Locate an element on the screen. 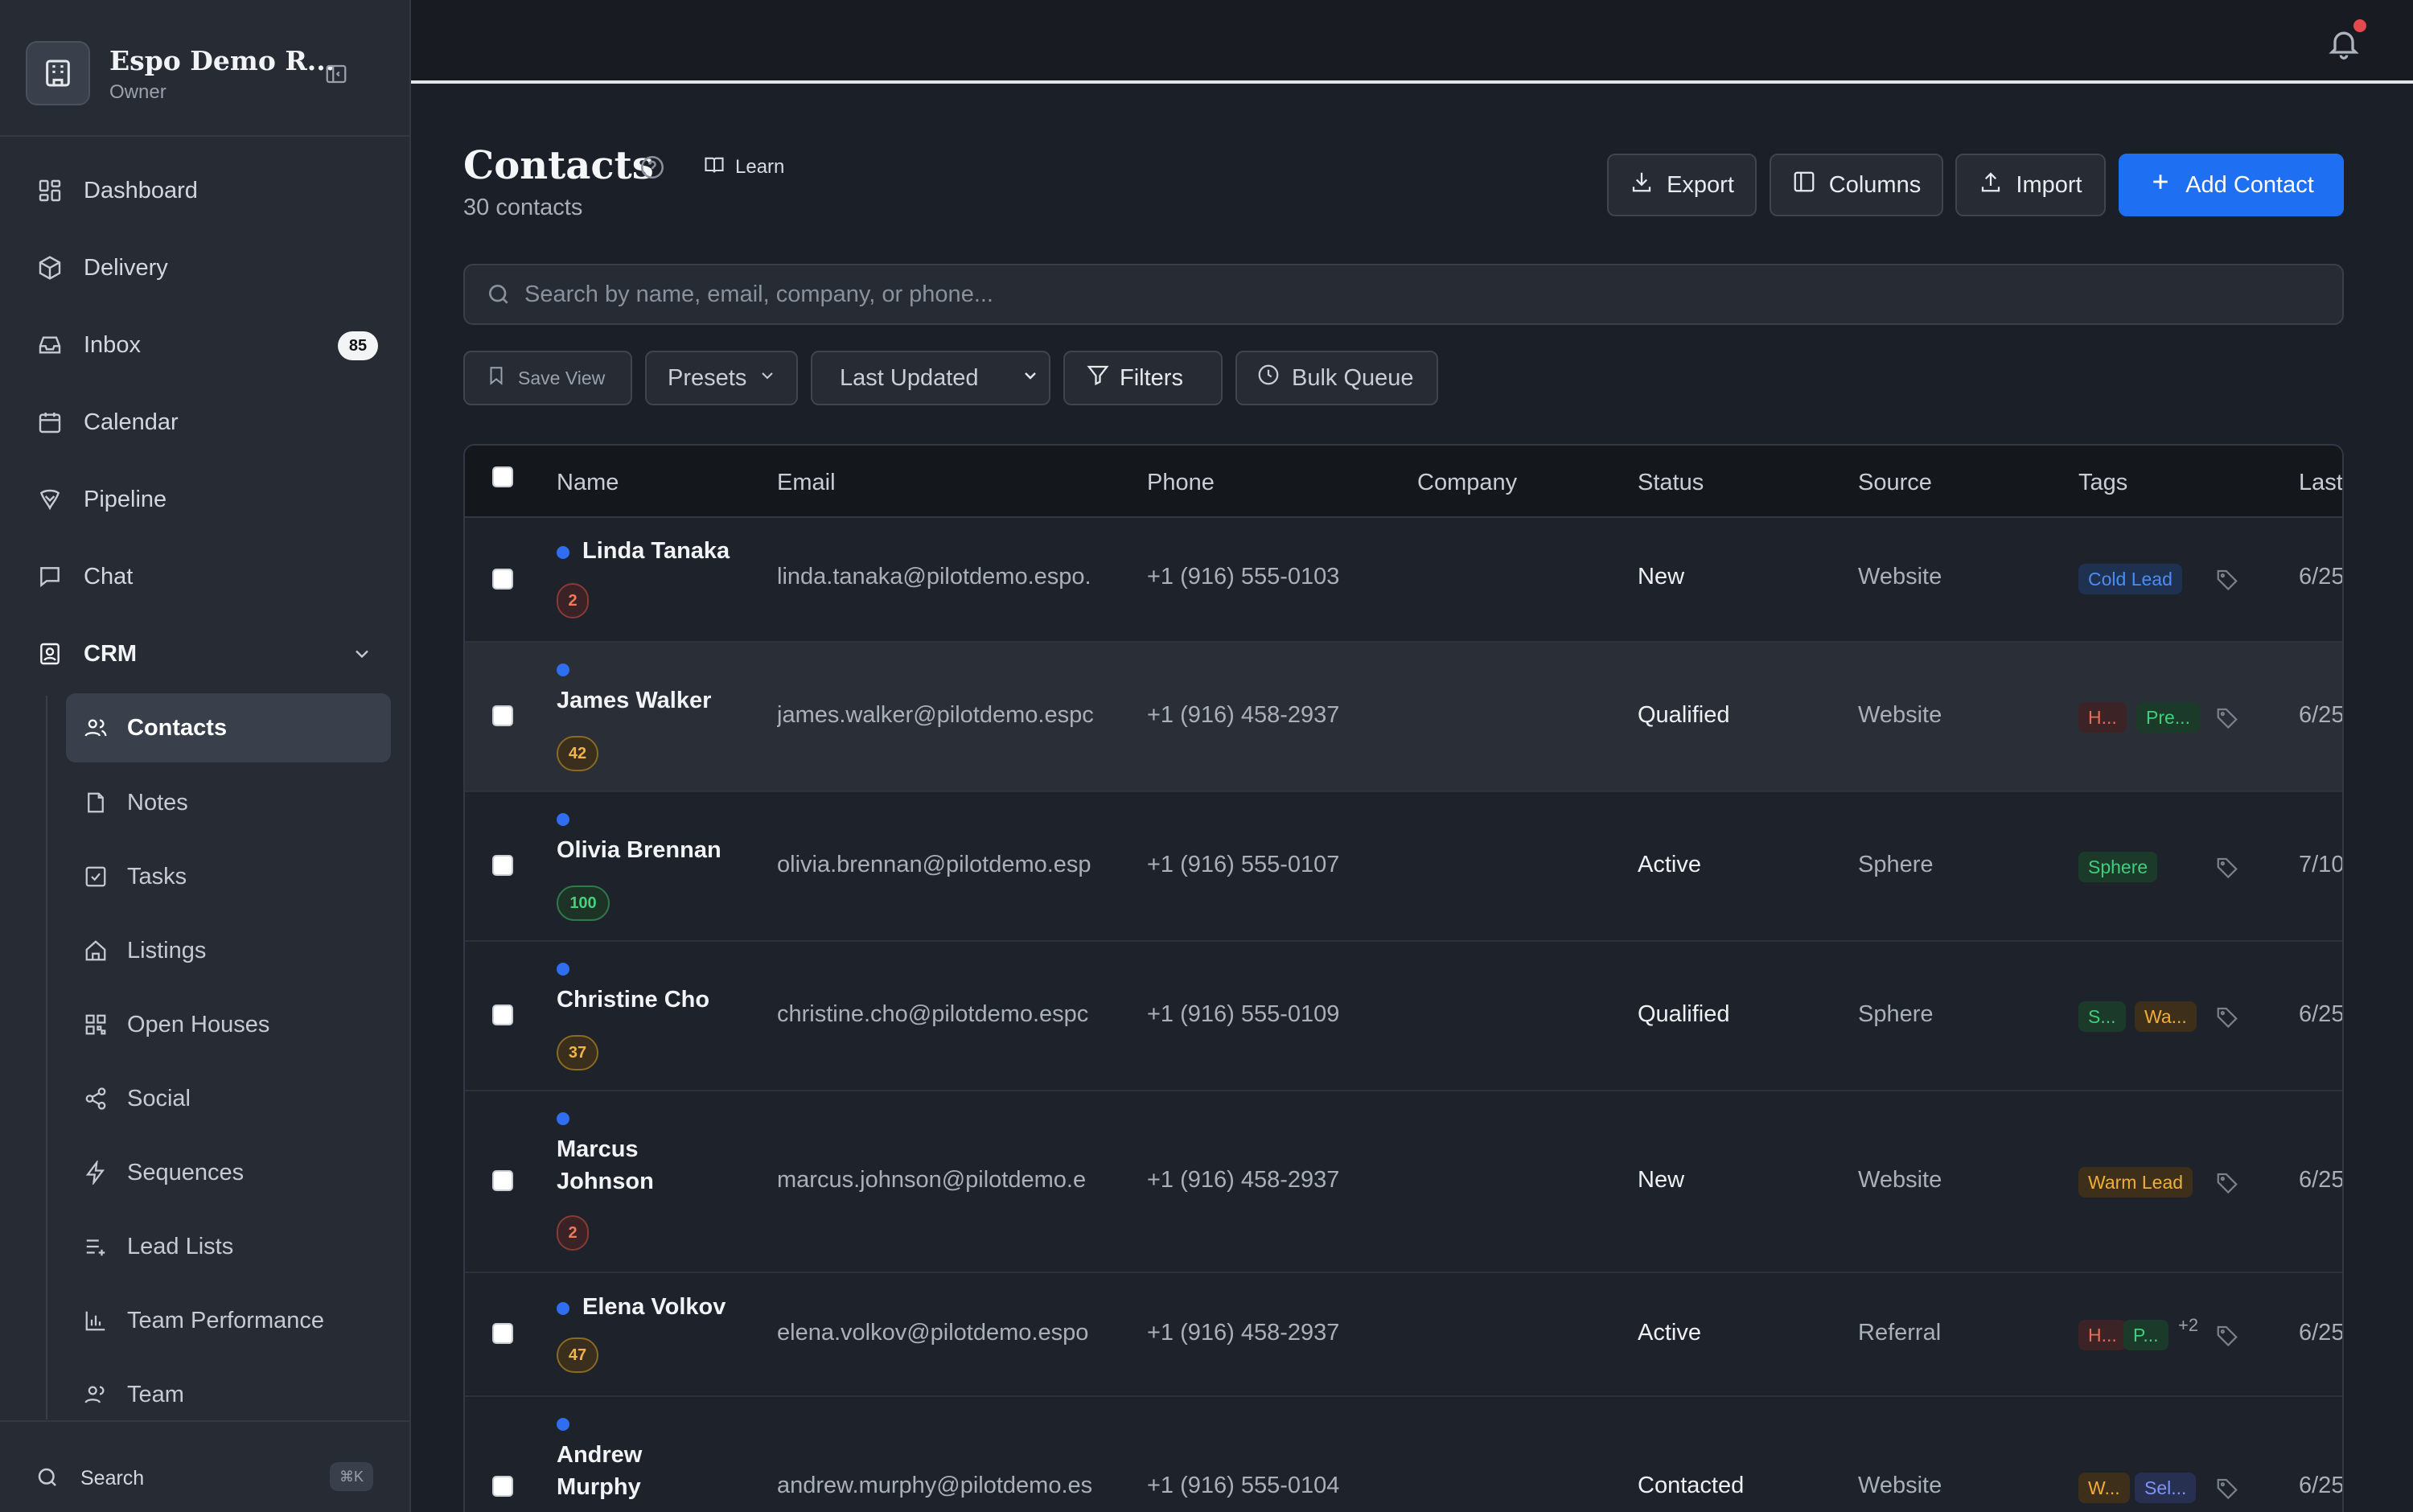 Image resolution: width=2413 pixels, height=1512 pixels. nav-item-dashboard: Dashboard is located at coordinates (205, 191).